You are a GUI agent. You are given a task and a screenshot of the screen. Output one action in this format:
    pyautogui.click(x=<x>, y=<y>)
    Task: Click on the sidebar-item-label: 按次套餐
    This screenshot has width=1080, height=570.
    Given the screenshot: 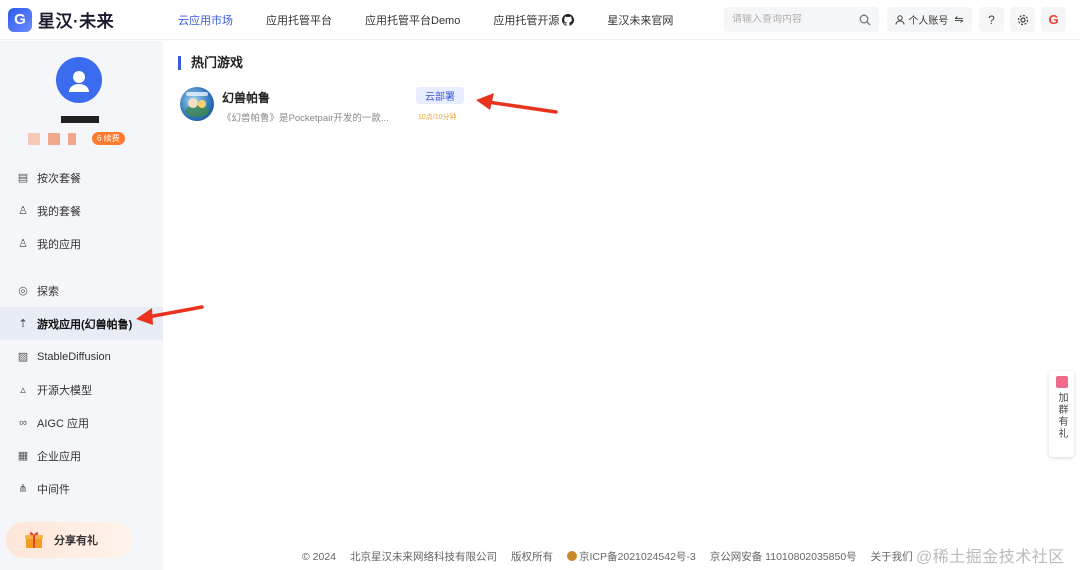 What is the action you would take?
    pyautogui.click(x=59, y=178)
    